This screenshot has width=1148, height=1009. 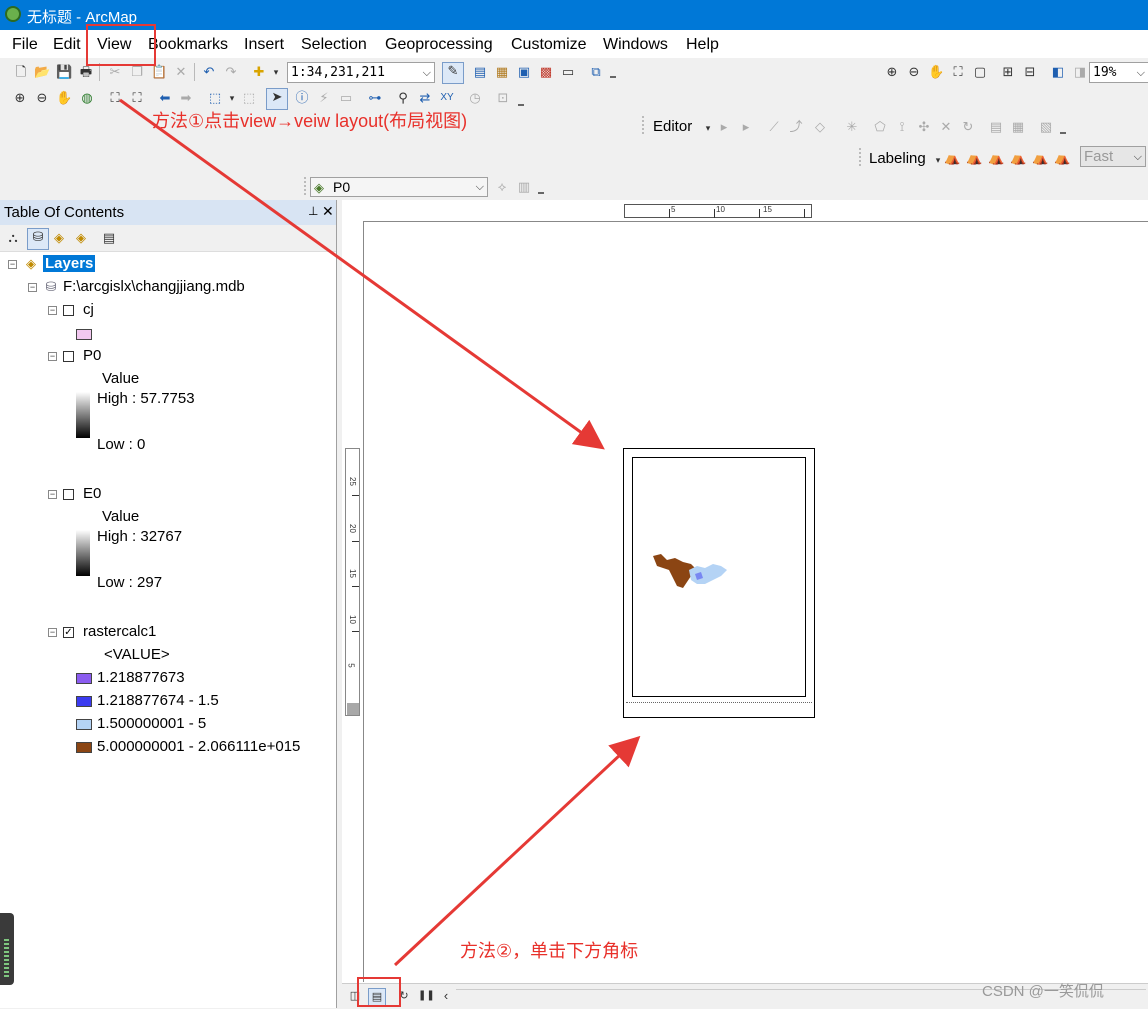 What do you see at coordinates (1043, 991) in the screenshot?
I see `watermark: CSDN @一笑侃侃` at bounding box center [1043, 991].